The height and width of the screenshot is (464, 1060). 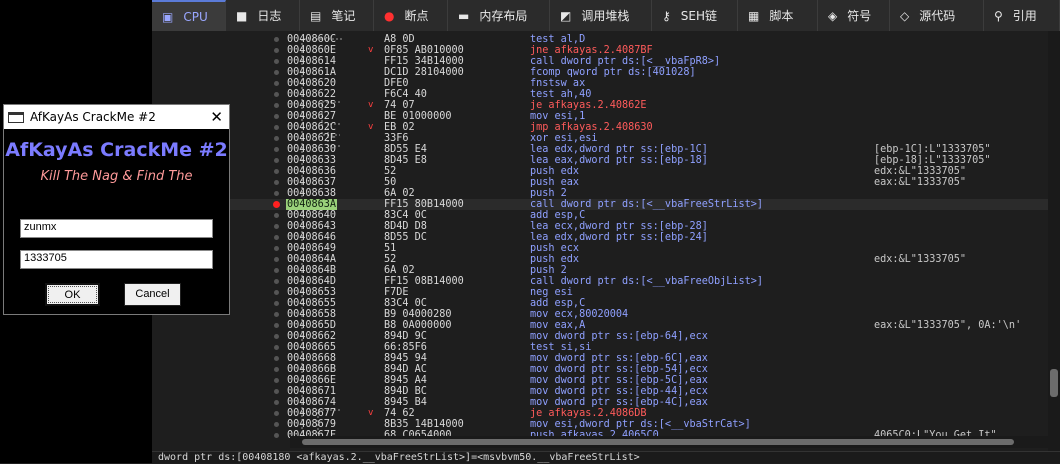 What do you see at coordinates (337, 15) in the screenshot?
I see `tab-notes: ▤ 笔记` at bounding box center [337, 15].